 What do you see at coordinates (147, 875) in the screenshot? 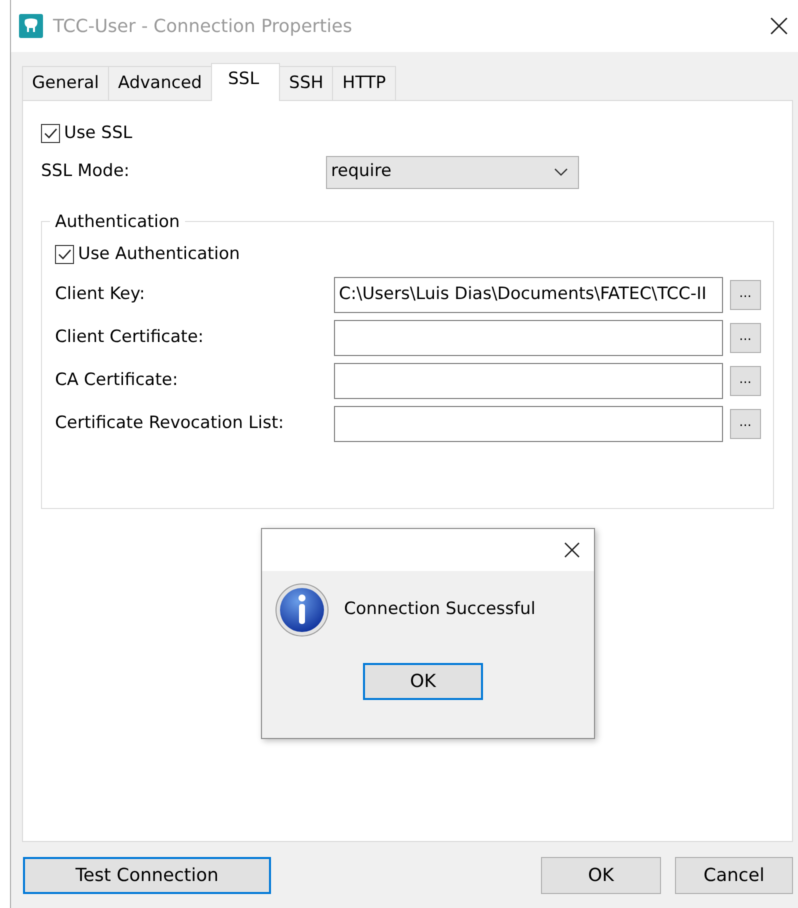
I see `test-connection-button: Test Connection` at bounding box center [147, 875].